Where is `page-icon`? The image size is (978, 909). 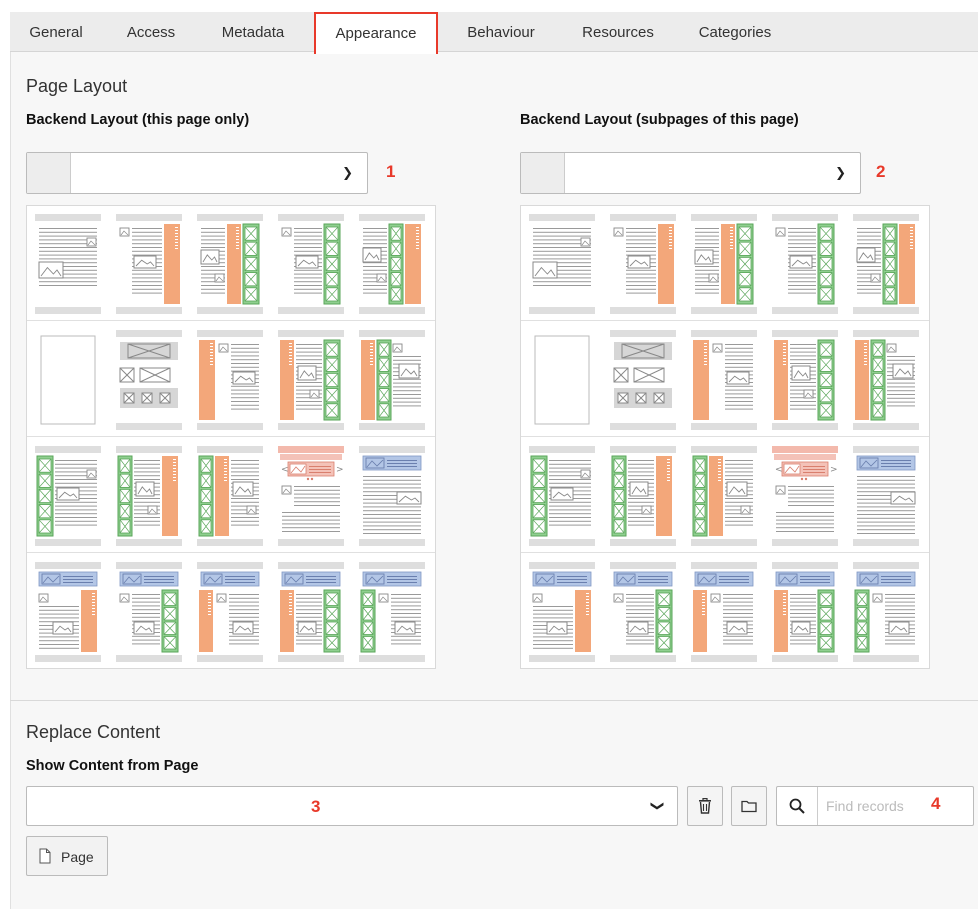
page-icon is located at coordinates (45, 856).